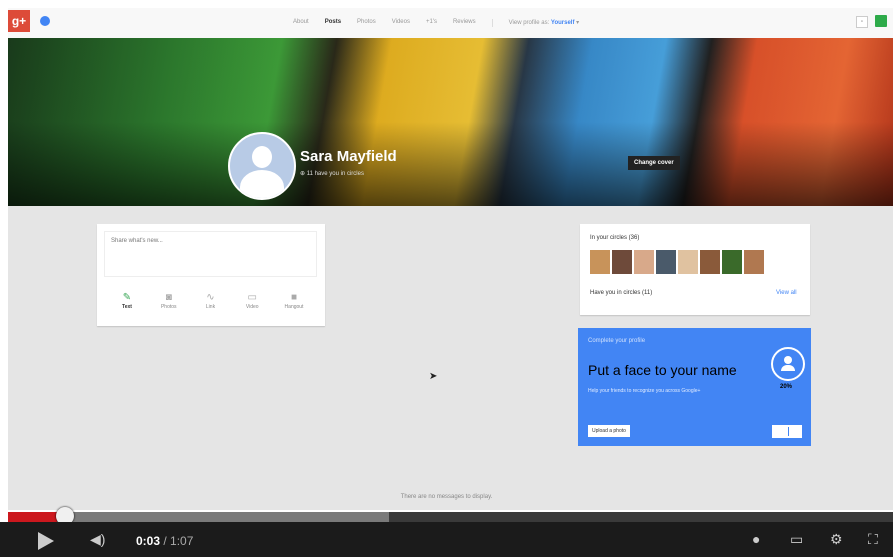 This screenshot has height=557, width=893. What do you see at coordinates (788, 360) in the screenshot?
I see `progress-head-icon` at bounding box center [788, 360].